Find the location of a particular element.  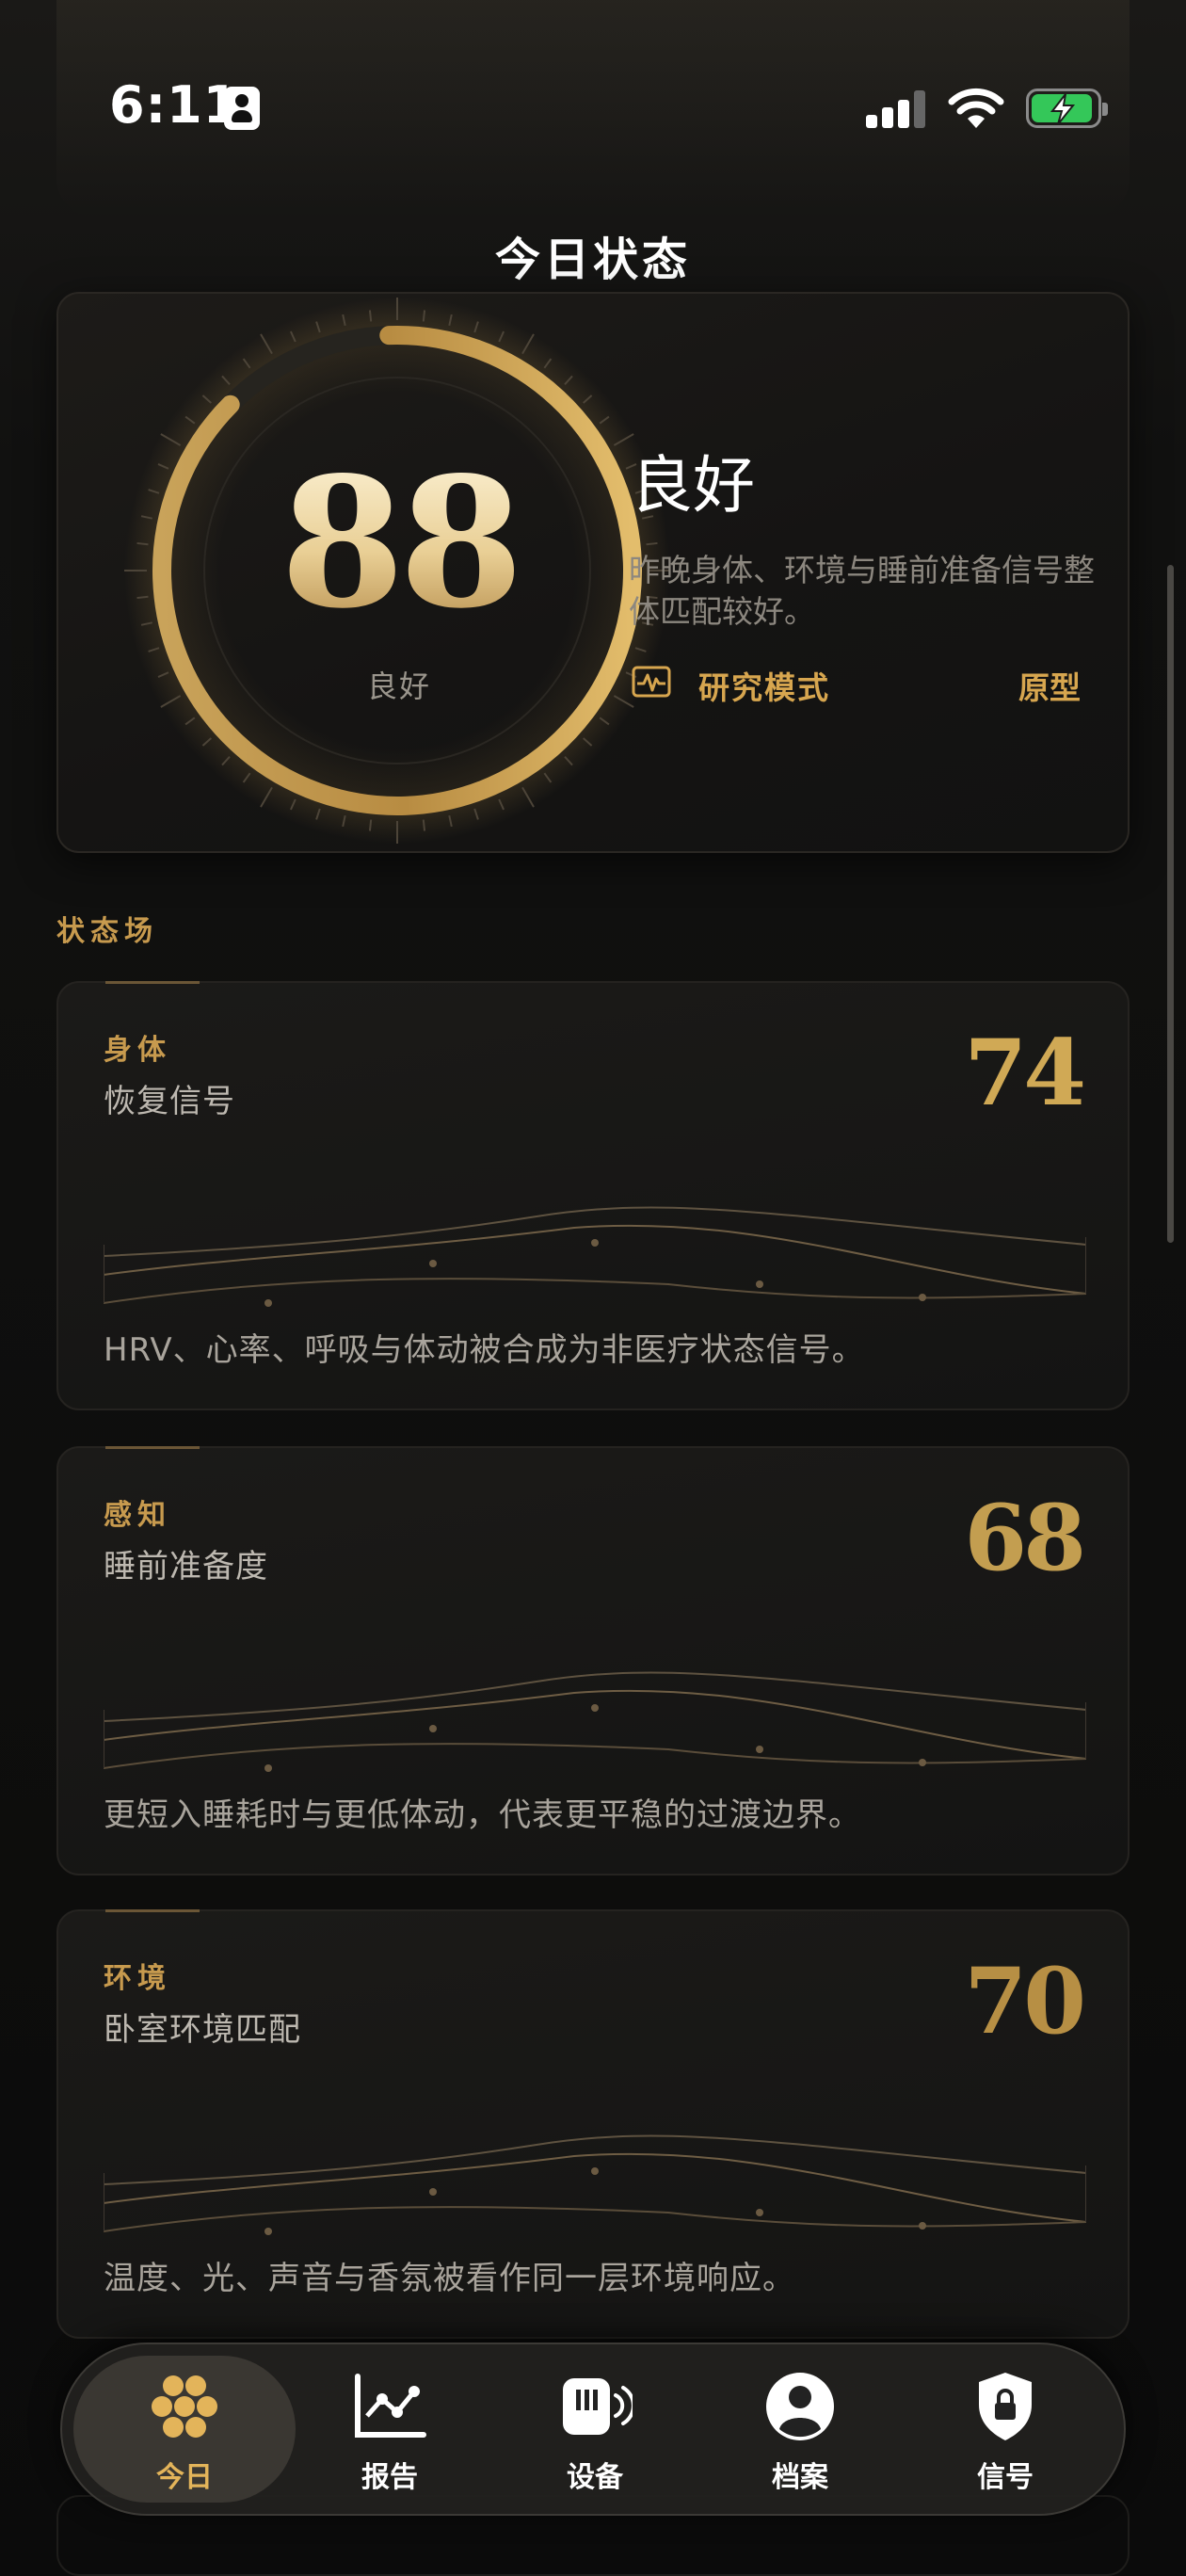

state-label: 良好 is located at coordinates (693, 485).